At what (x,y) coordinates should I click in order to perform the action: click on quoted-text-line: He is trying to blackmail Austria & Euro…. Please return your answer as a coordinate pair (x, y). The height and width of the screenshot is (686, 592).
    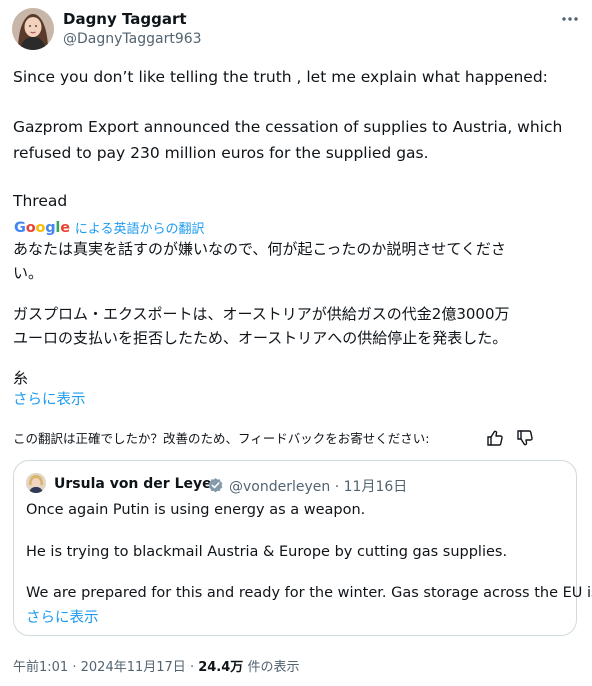
    Looking at the image, I should click on (267, 552).